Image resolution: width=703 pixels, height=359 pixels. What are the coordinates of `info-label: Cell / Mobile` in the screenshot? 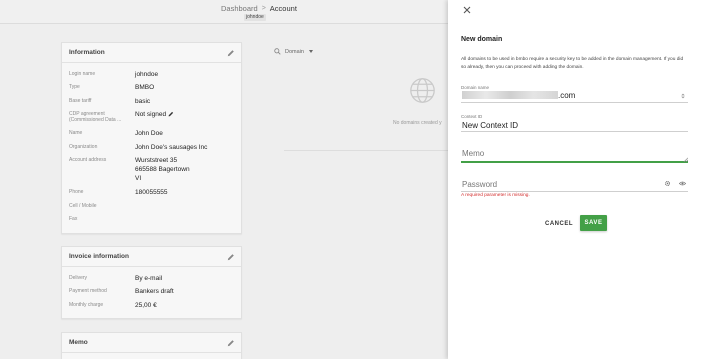 It's located at (83, 206).